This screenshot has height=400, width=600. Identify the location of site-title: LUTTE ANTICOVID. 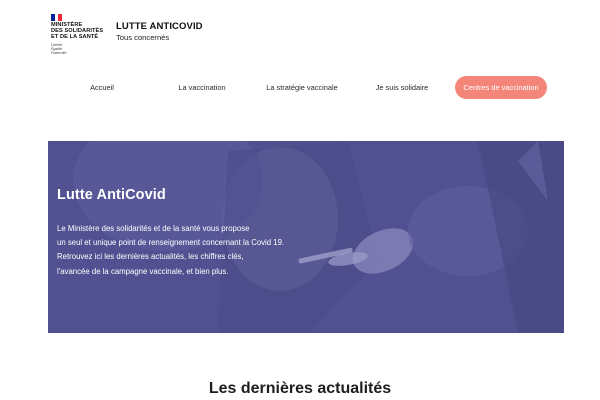
(159, 26).